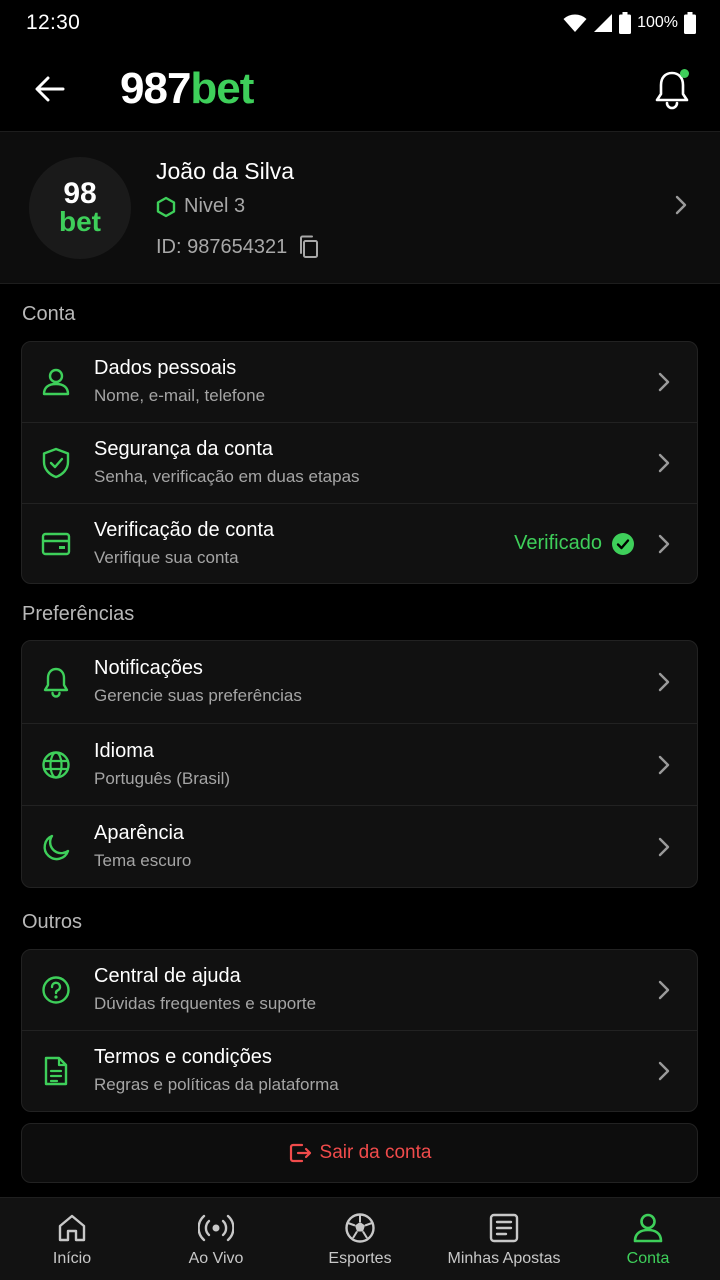  What do you see at coordinates (162, 778) in the screenshot?
I see `menu-item-subtitle: Português (Brasil)` at bounding box center [162, 778].